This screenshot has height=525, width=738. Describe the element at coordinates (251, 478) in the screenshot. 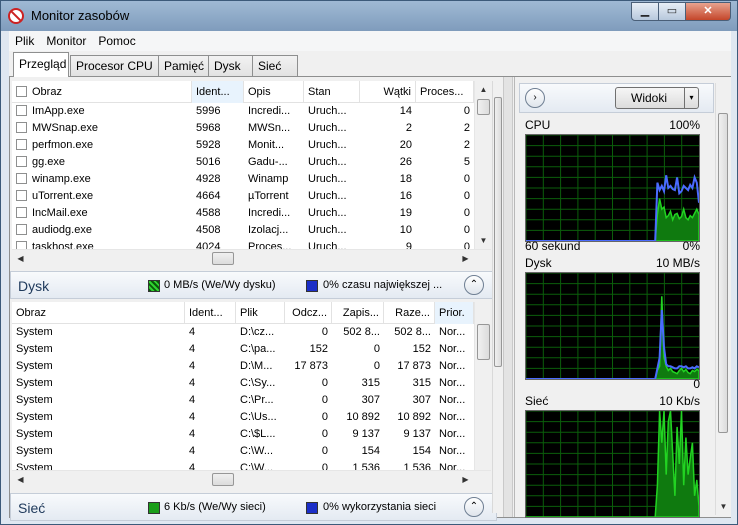

I see `disk-table-hscroll: ◀ ▶` at that location.